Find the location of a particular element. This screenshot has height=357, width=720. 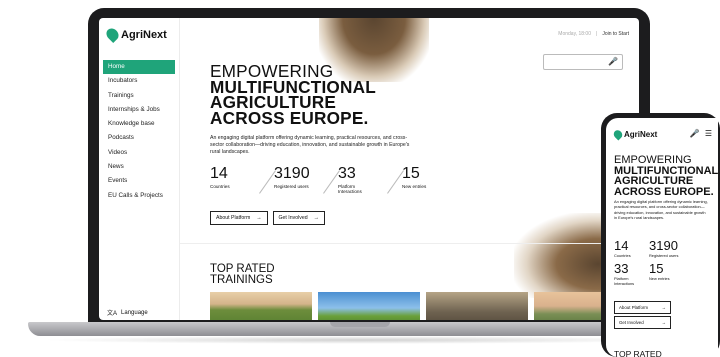

heading-line-1: TOP RATED is located at coordinates (242, 269).